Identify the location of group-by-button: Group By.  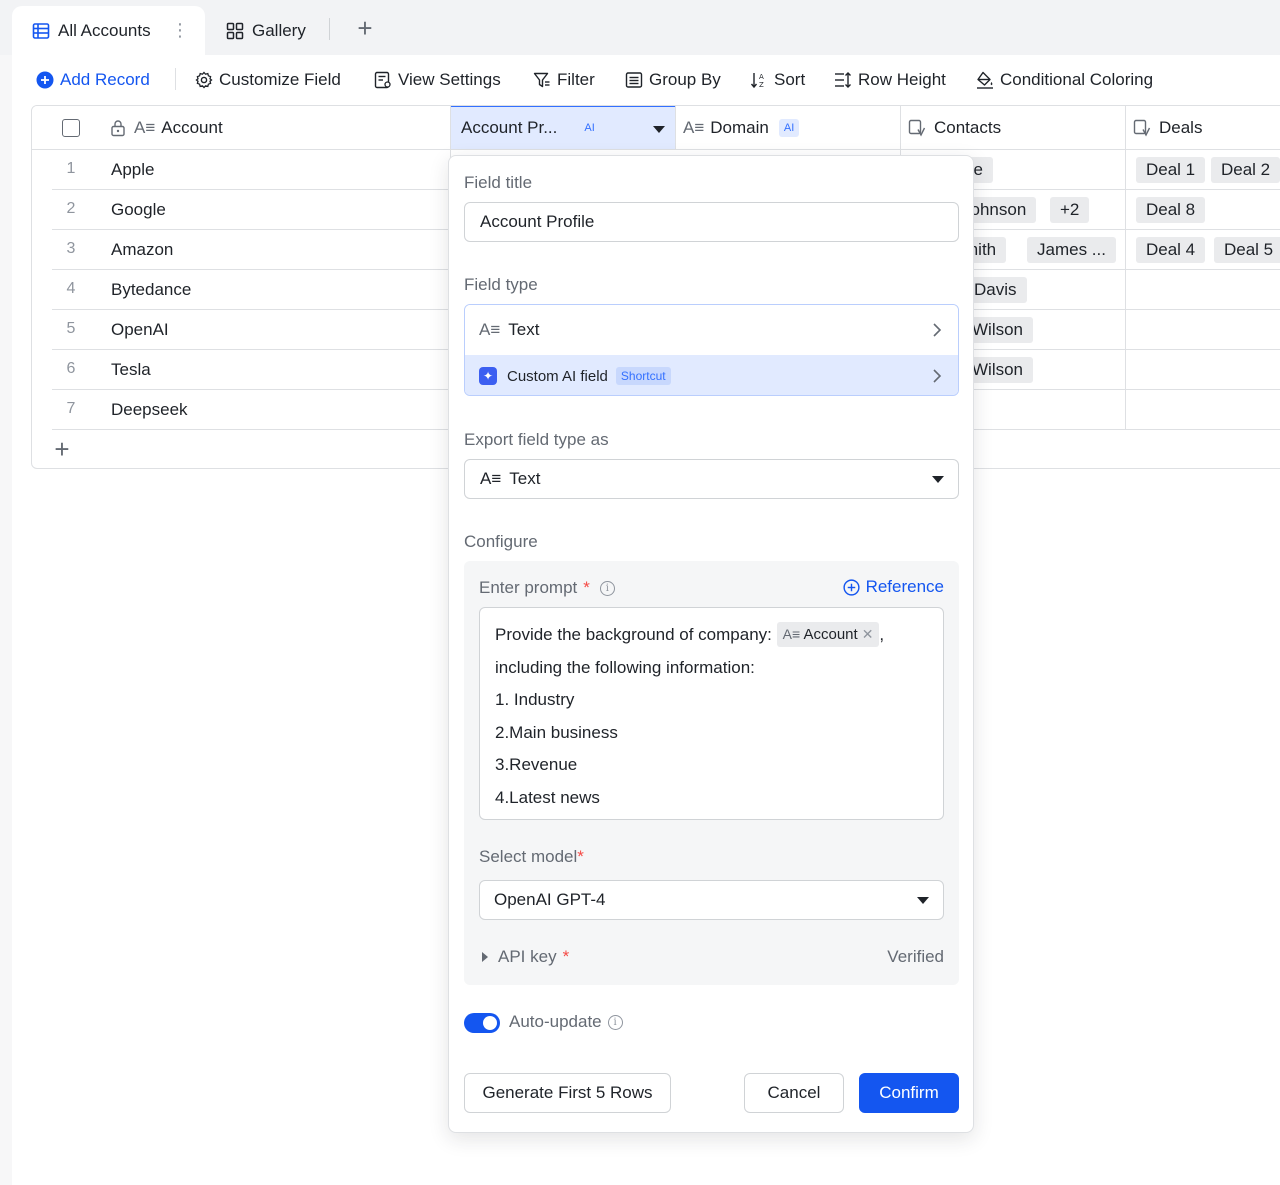
(673, 80).